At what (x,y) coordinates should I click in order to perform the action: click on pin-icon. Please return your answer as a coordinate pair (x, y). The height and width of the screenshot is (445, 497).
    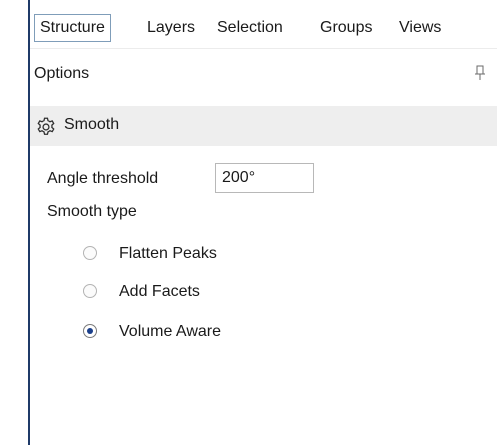
    Looking at the image, I should click on (480, 73).